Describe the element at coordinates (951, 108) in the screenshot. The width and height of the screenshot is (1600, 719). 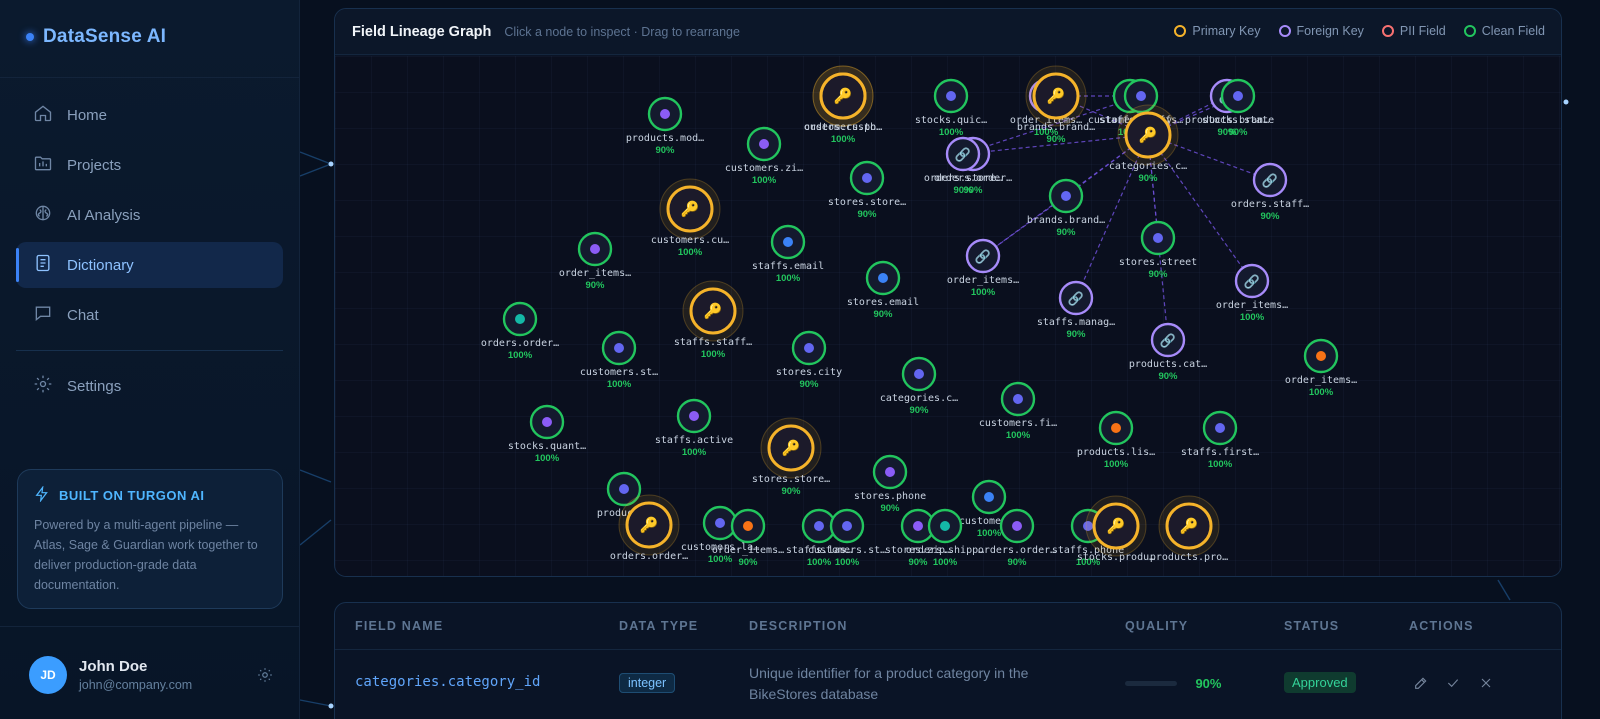
I see `graph-node: stocks.quic…100%` at that location.